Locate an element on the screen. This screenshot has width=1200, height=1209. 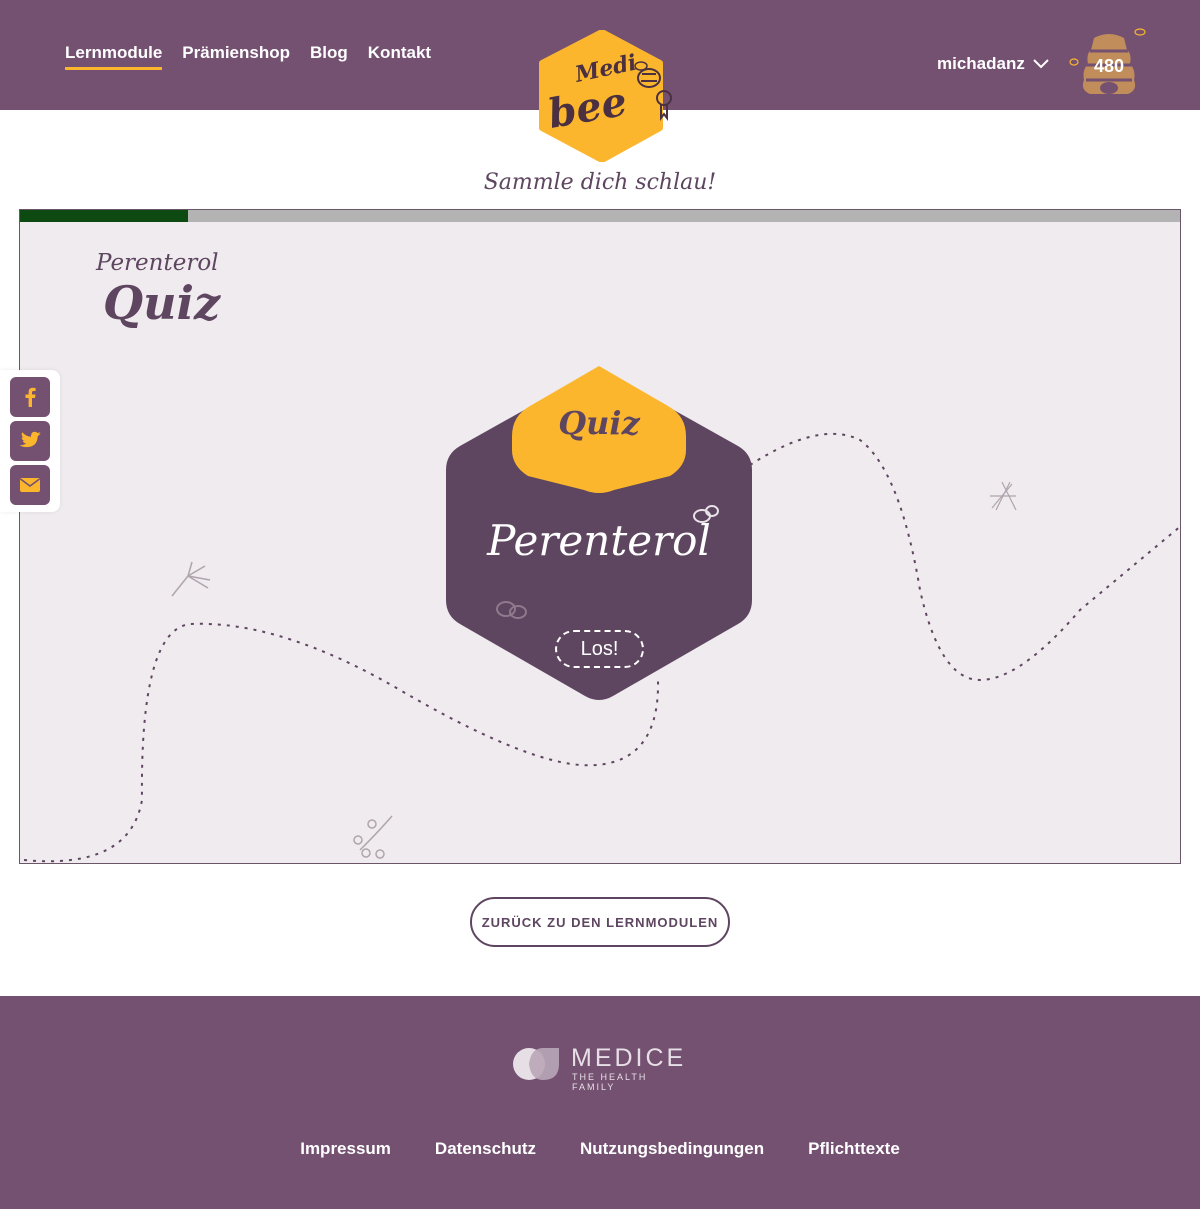
mail-icon is located at coordinates (30, 485).